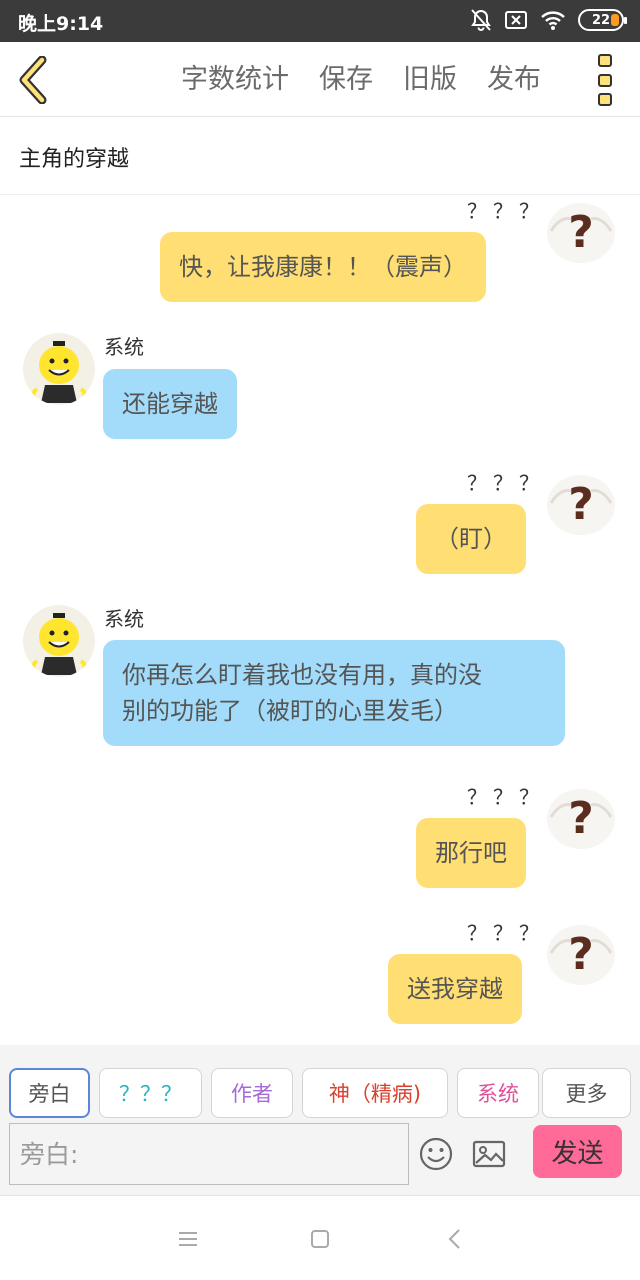 This screenshot has height=1280, width=640. I want to click on publish-button: 发布, so click(514, 80).